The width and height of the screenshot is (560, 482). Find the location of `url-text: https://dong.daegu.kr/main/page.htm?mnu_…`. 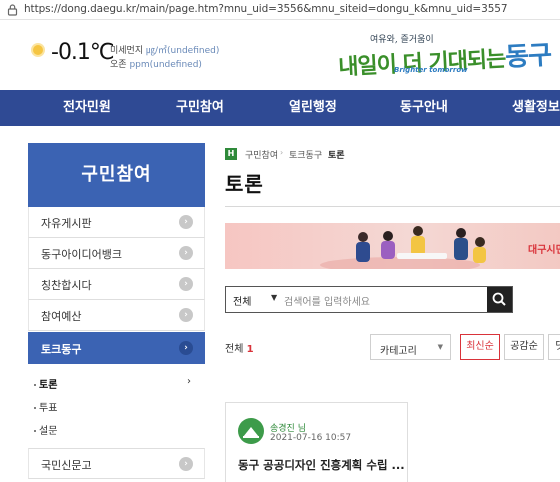

url-text: https://dong.daegu.kr/main/page.htm?mnu_… is located at coordinates (266, 9).